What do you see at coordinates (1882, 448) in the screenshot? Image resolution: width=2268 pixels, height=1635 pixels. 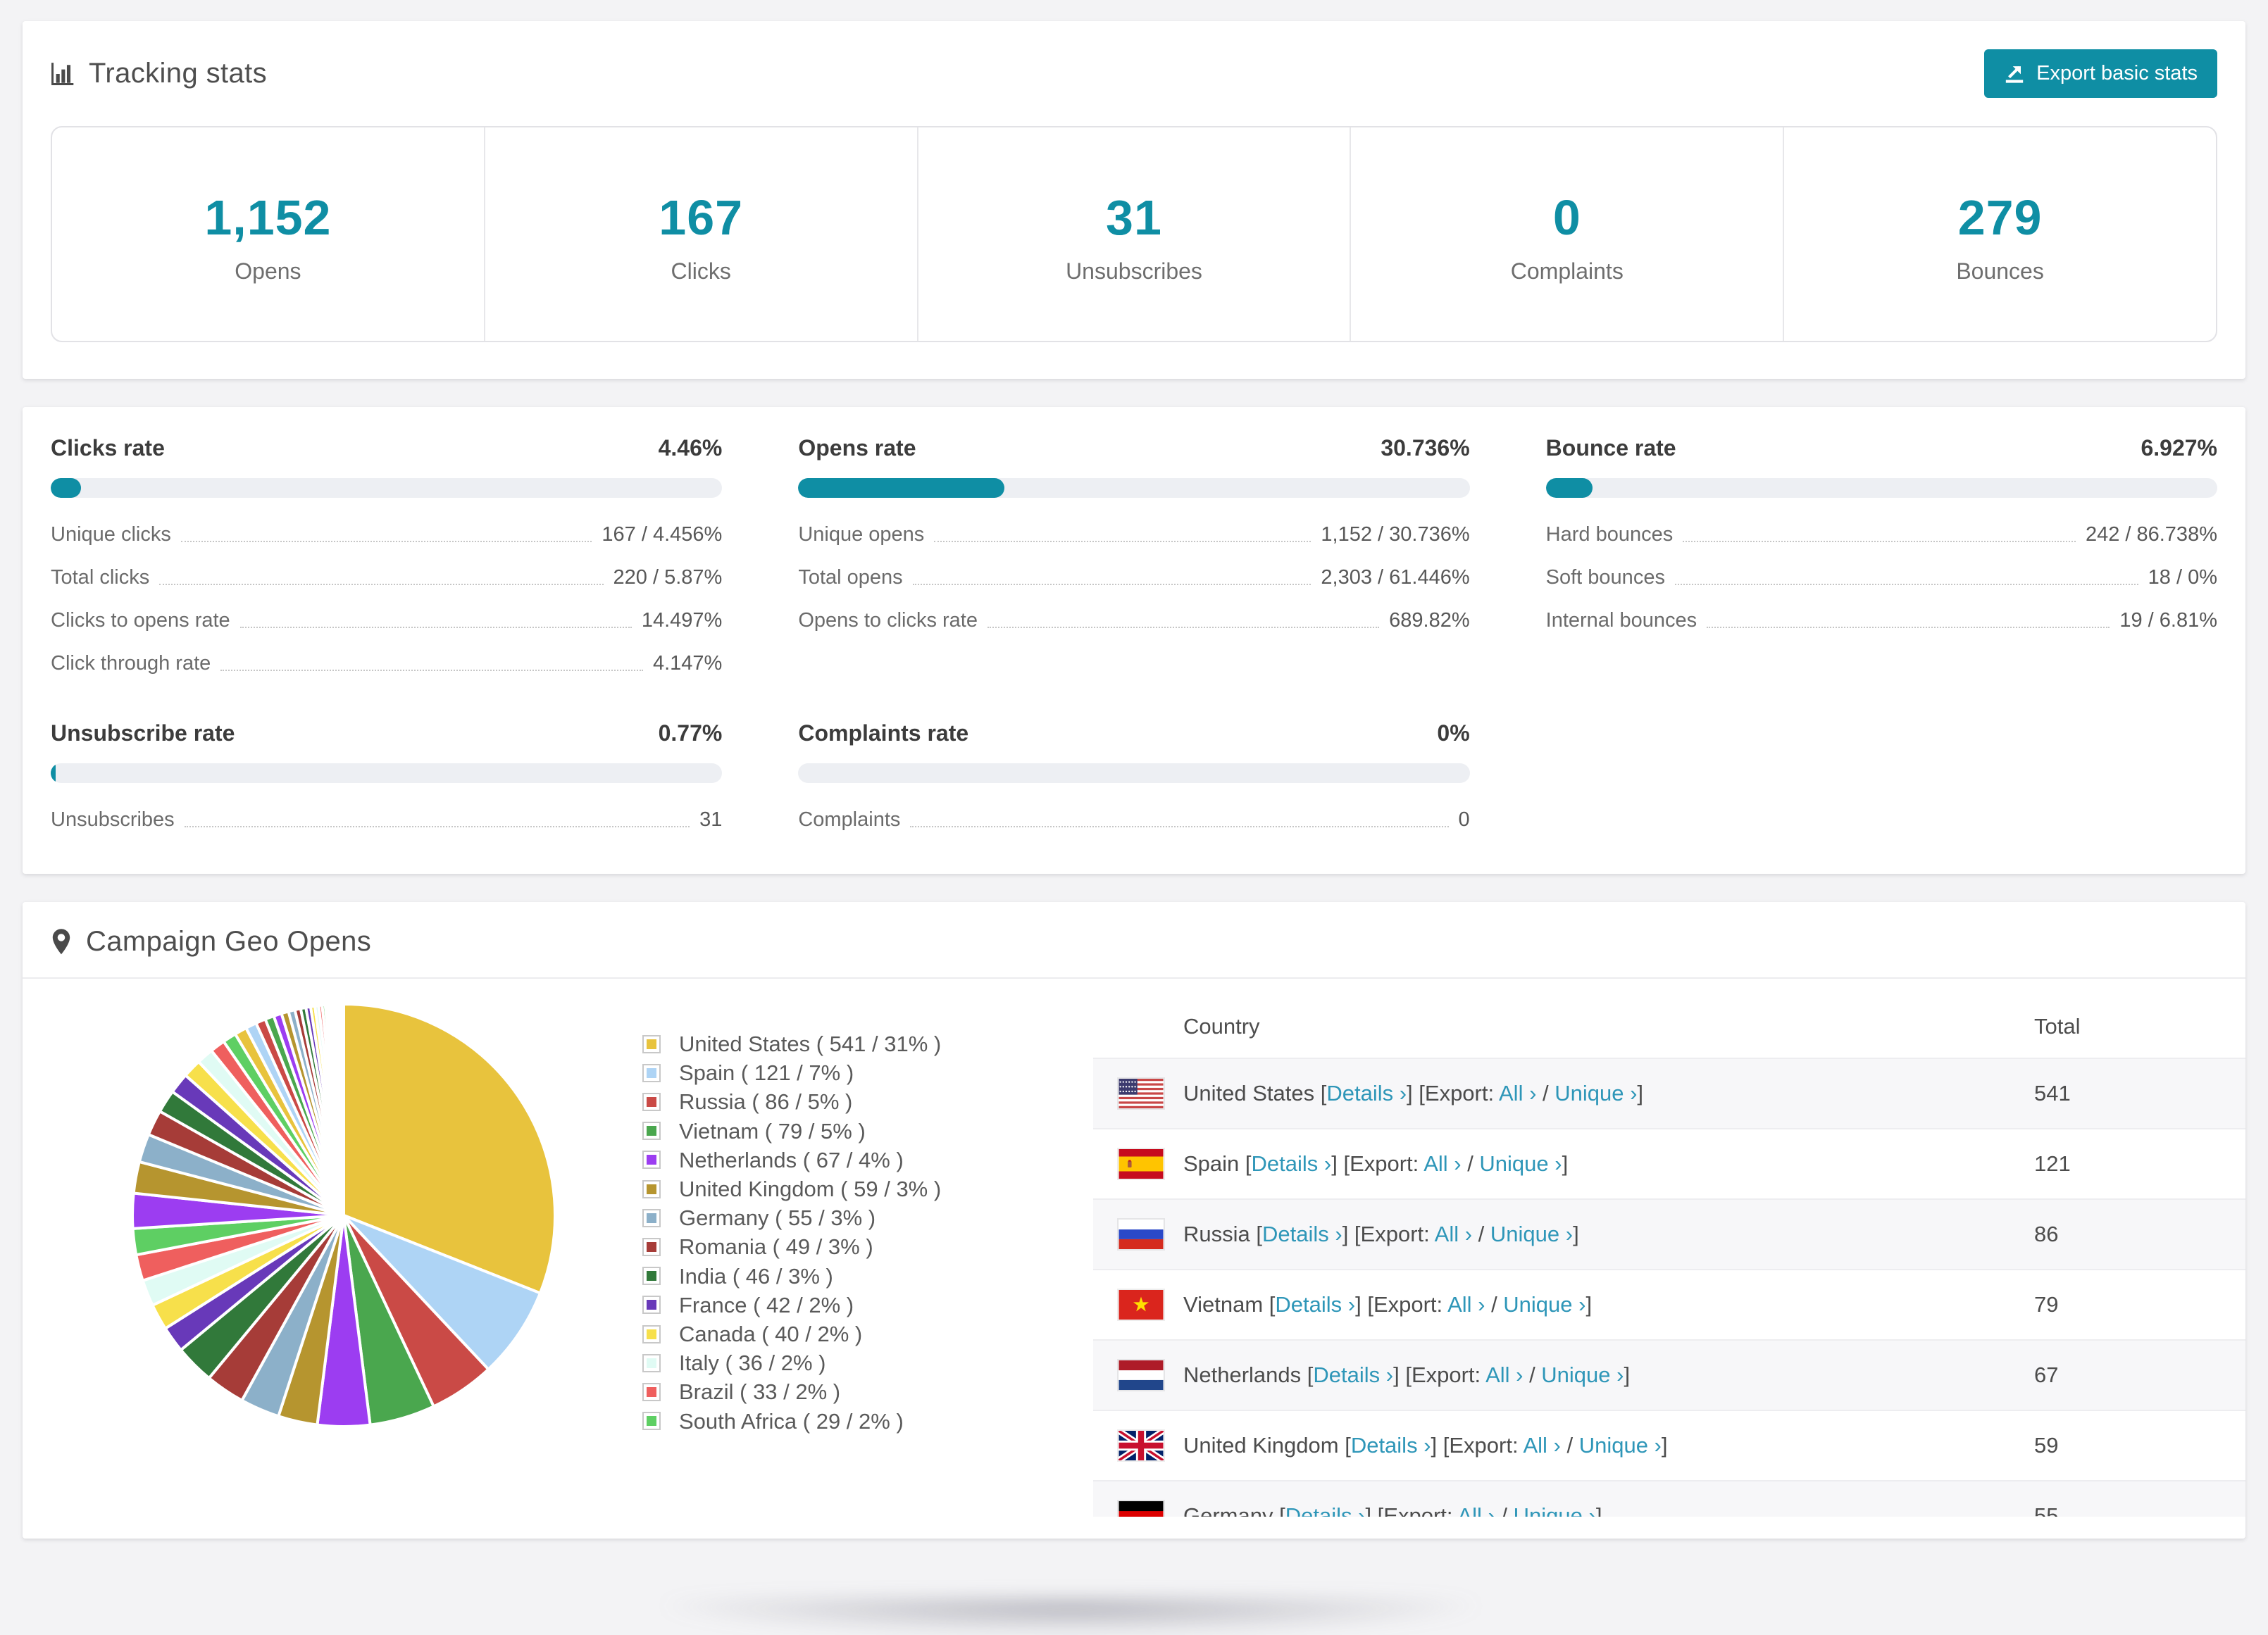 I see `rate-head: Bounce rate 6.927%` at bounding box center [1882, 448].